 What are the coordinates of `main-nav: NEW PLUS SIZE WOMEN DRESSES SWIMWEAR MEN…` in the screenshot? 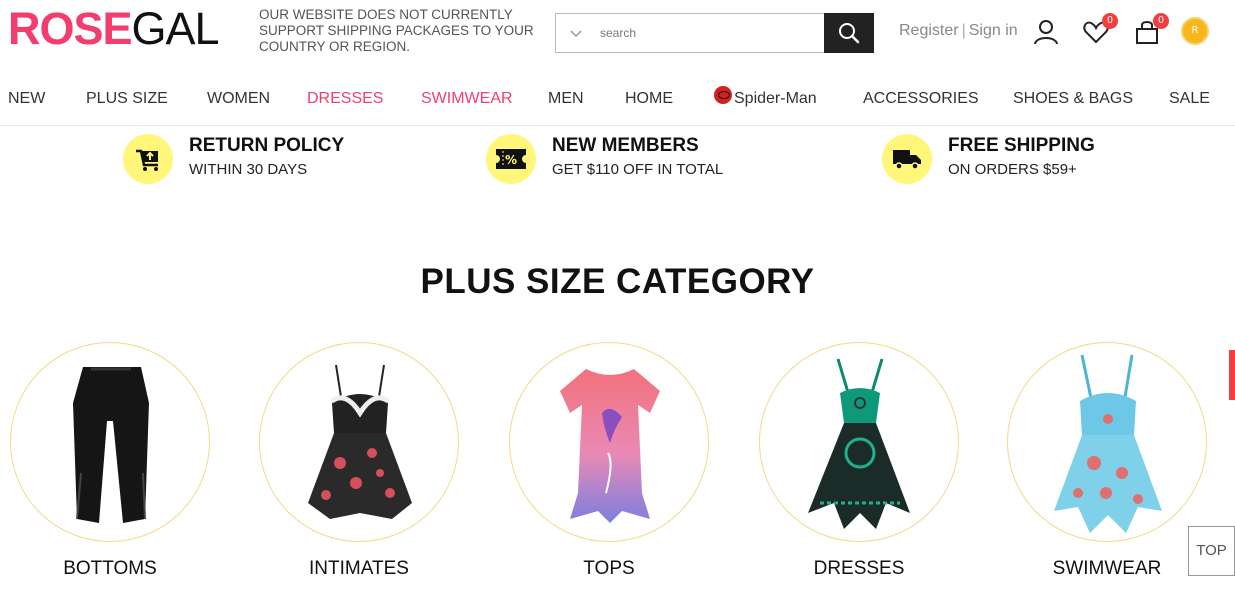 It's located at (617, 103).